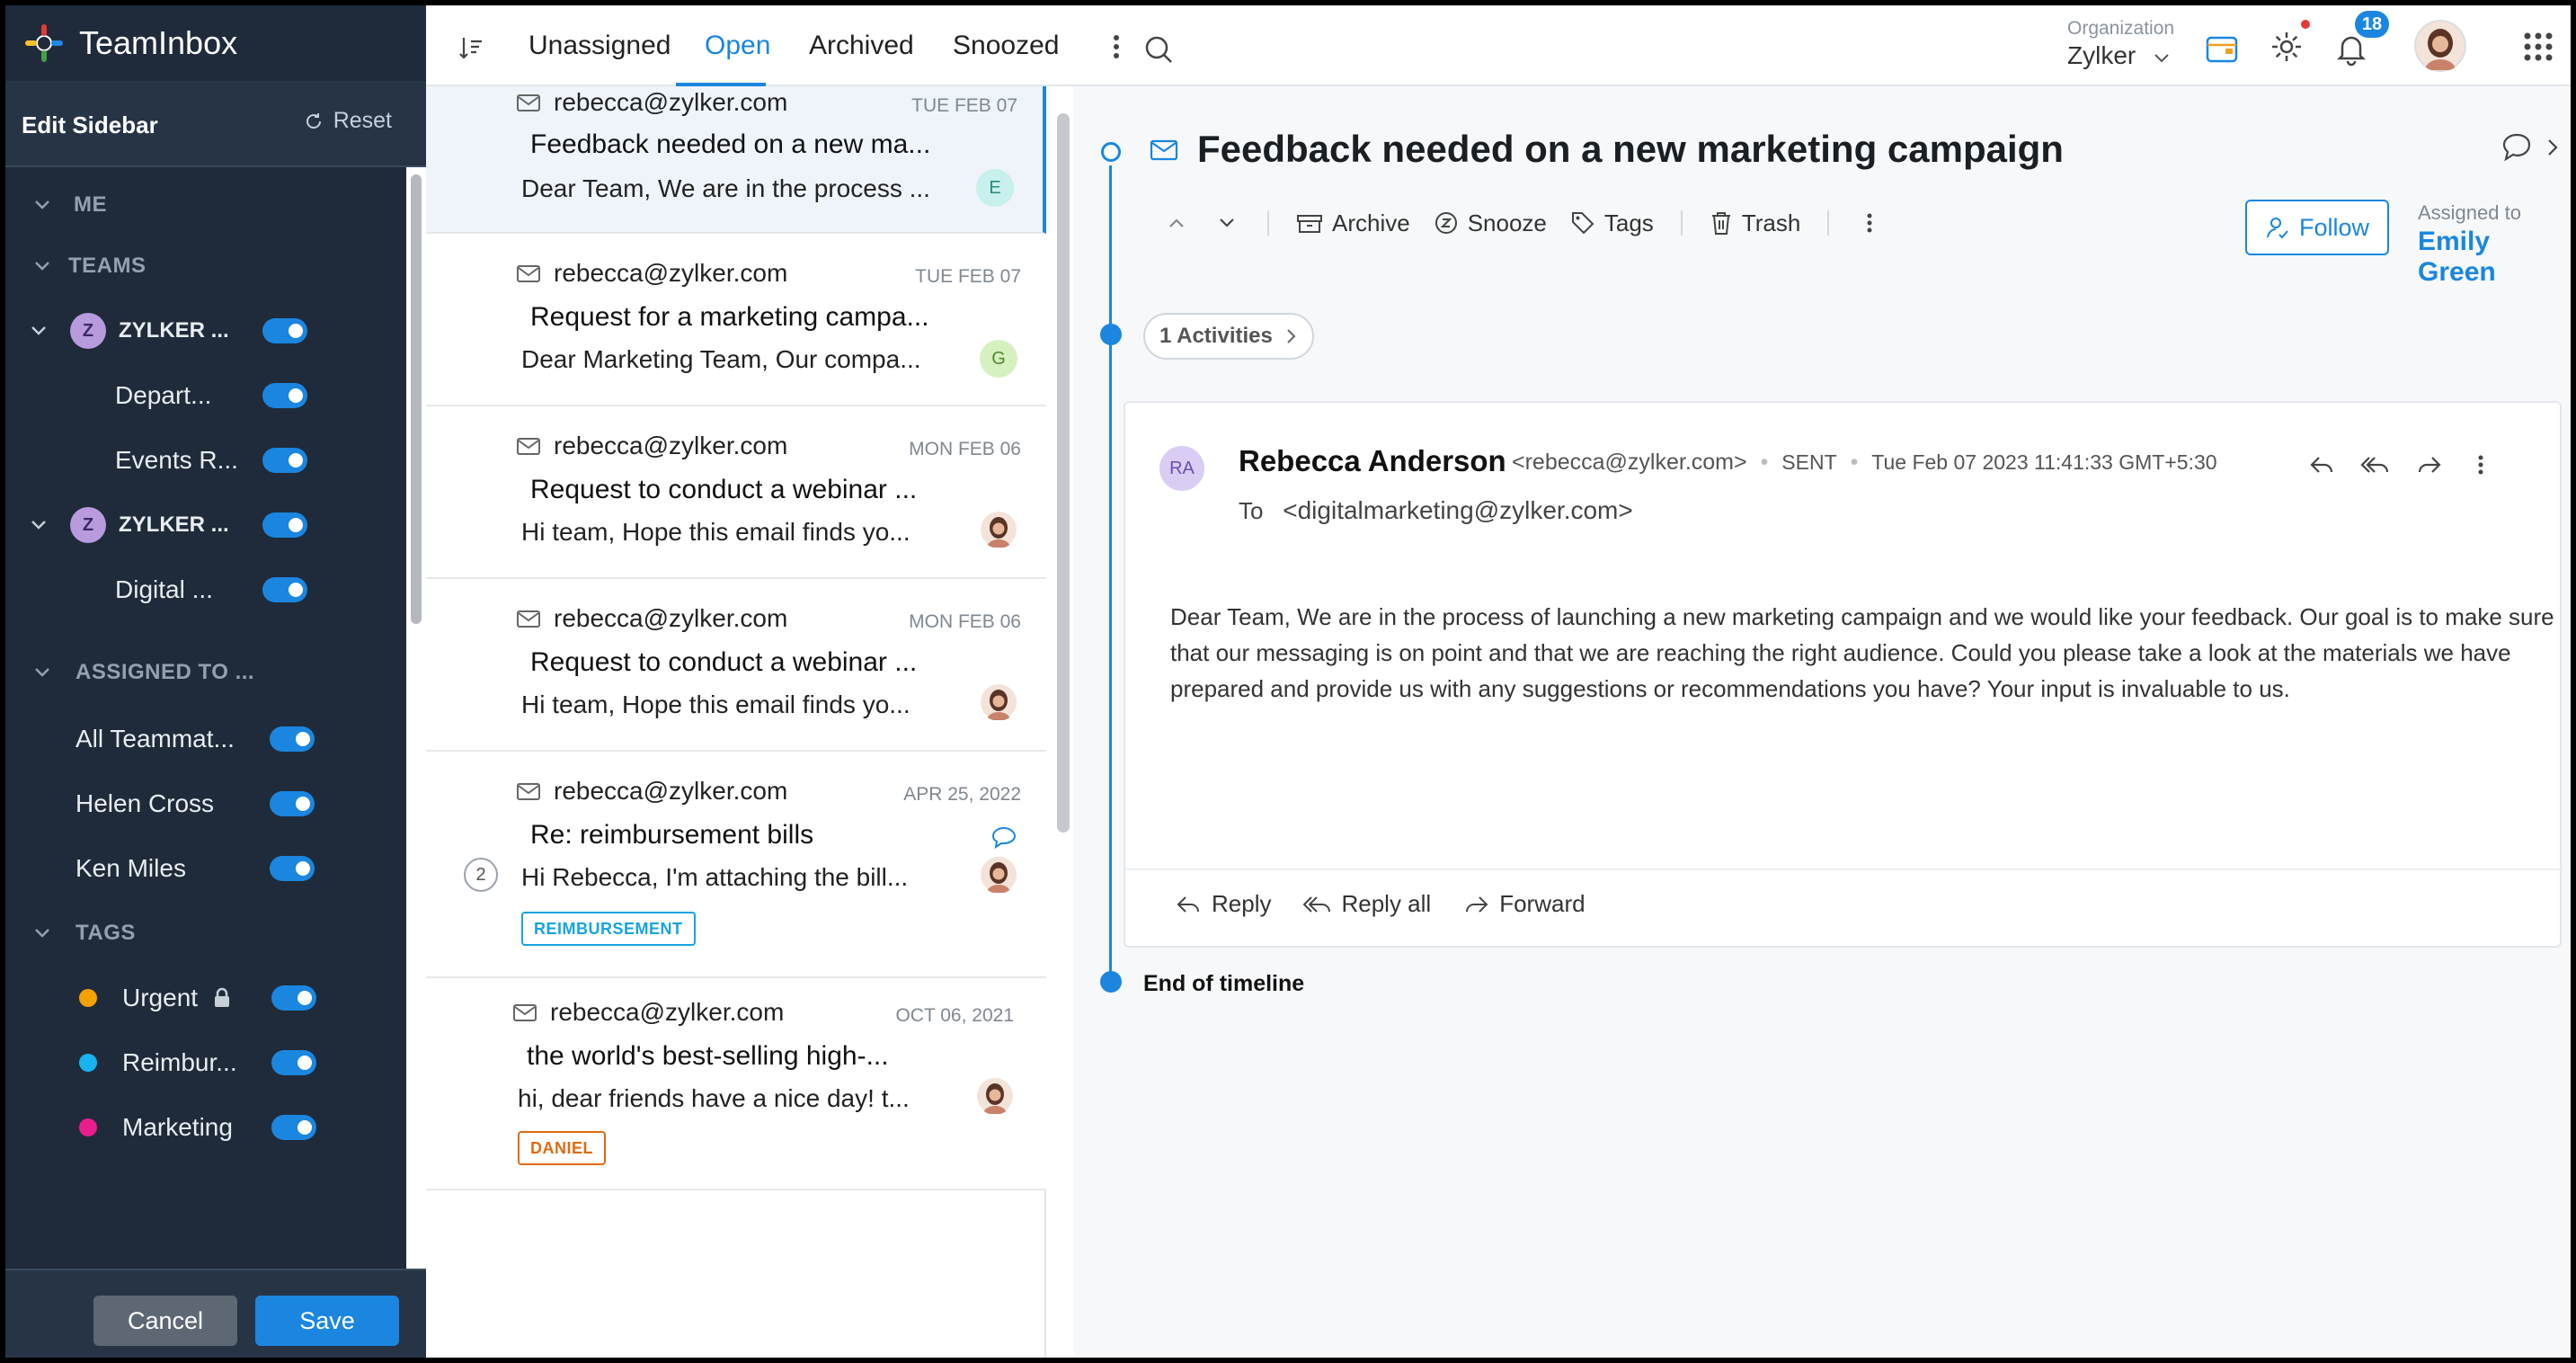  Describe the element at coordinates (44, 43) in the screenshot. I see `teaminbox-logo-icon` at that location.